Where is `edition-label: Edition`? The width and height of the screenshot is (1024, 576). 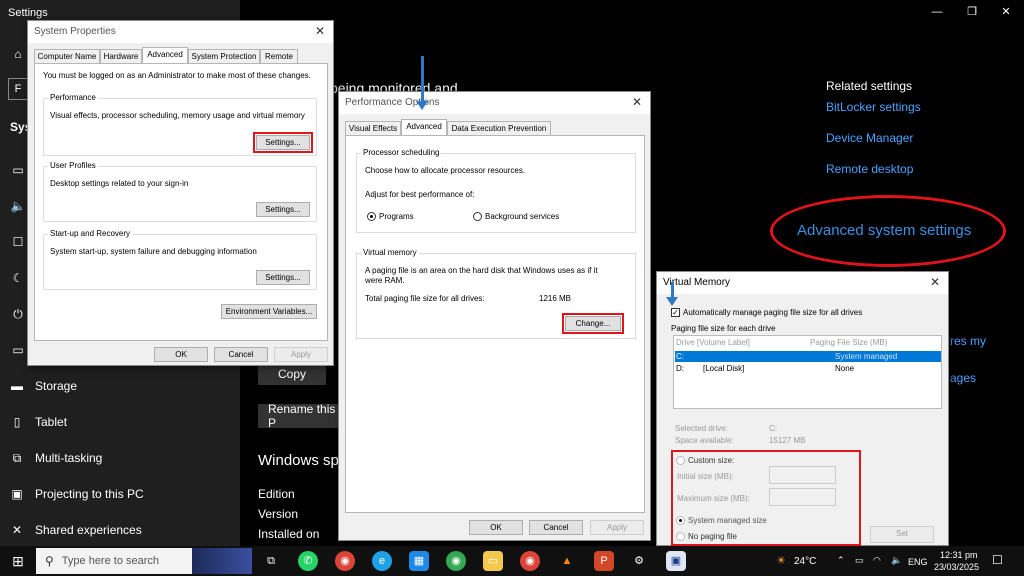 edition-label: Edition is located at coordinates (276, 494).